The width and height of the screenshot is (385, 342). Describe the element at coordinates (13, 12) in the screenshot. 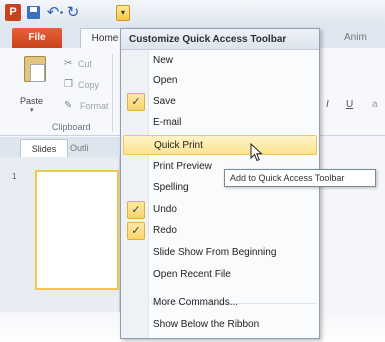

I see `app-logo-icon: P` at that location.